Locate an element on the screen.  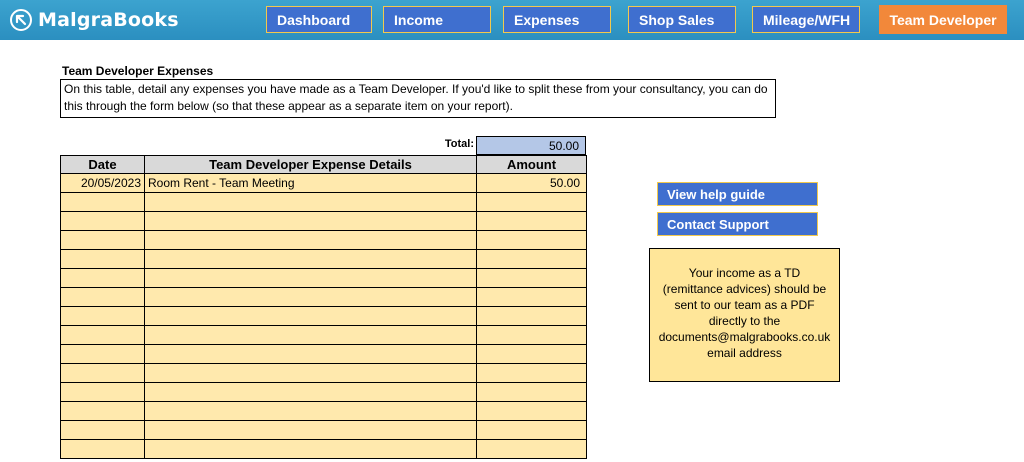
total-label: Total: is located at coordinates (459, 144).